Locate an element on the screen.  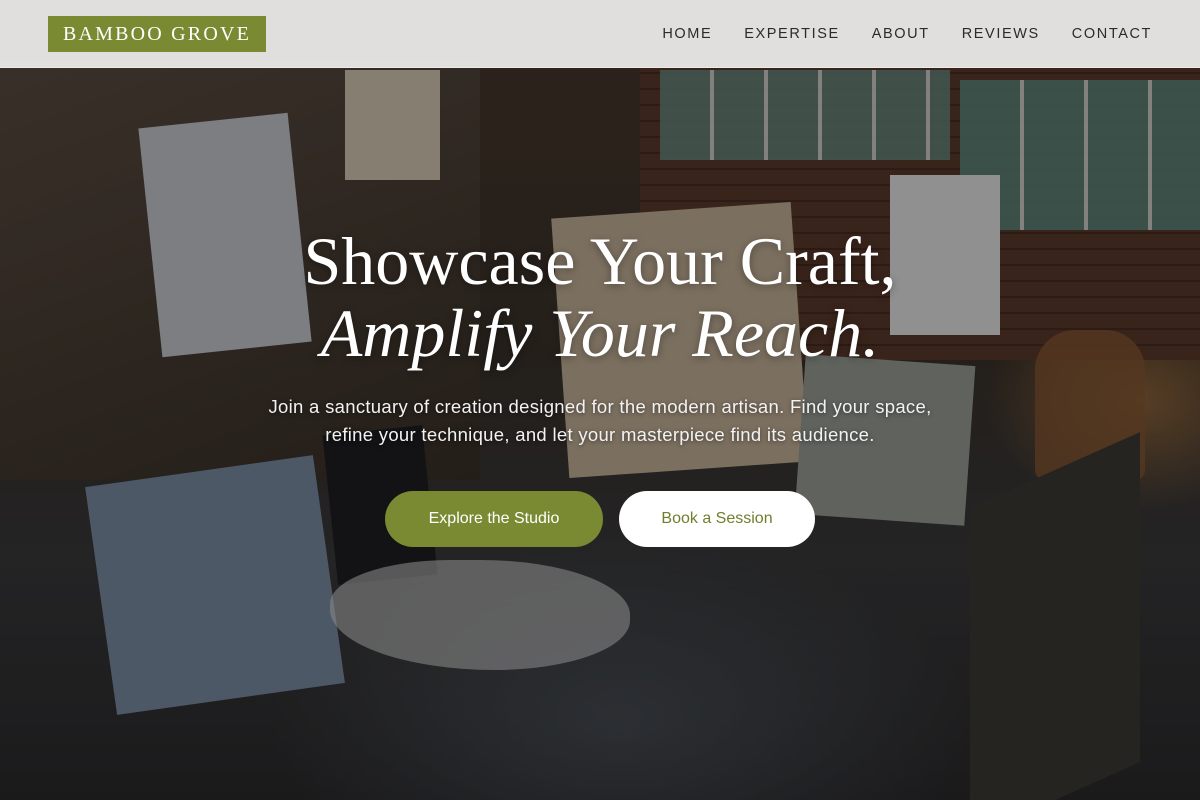
nav-item-reviews: REVIEWS is located at coordinates (1001, 34).